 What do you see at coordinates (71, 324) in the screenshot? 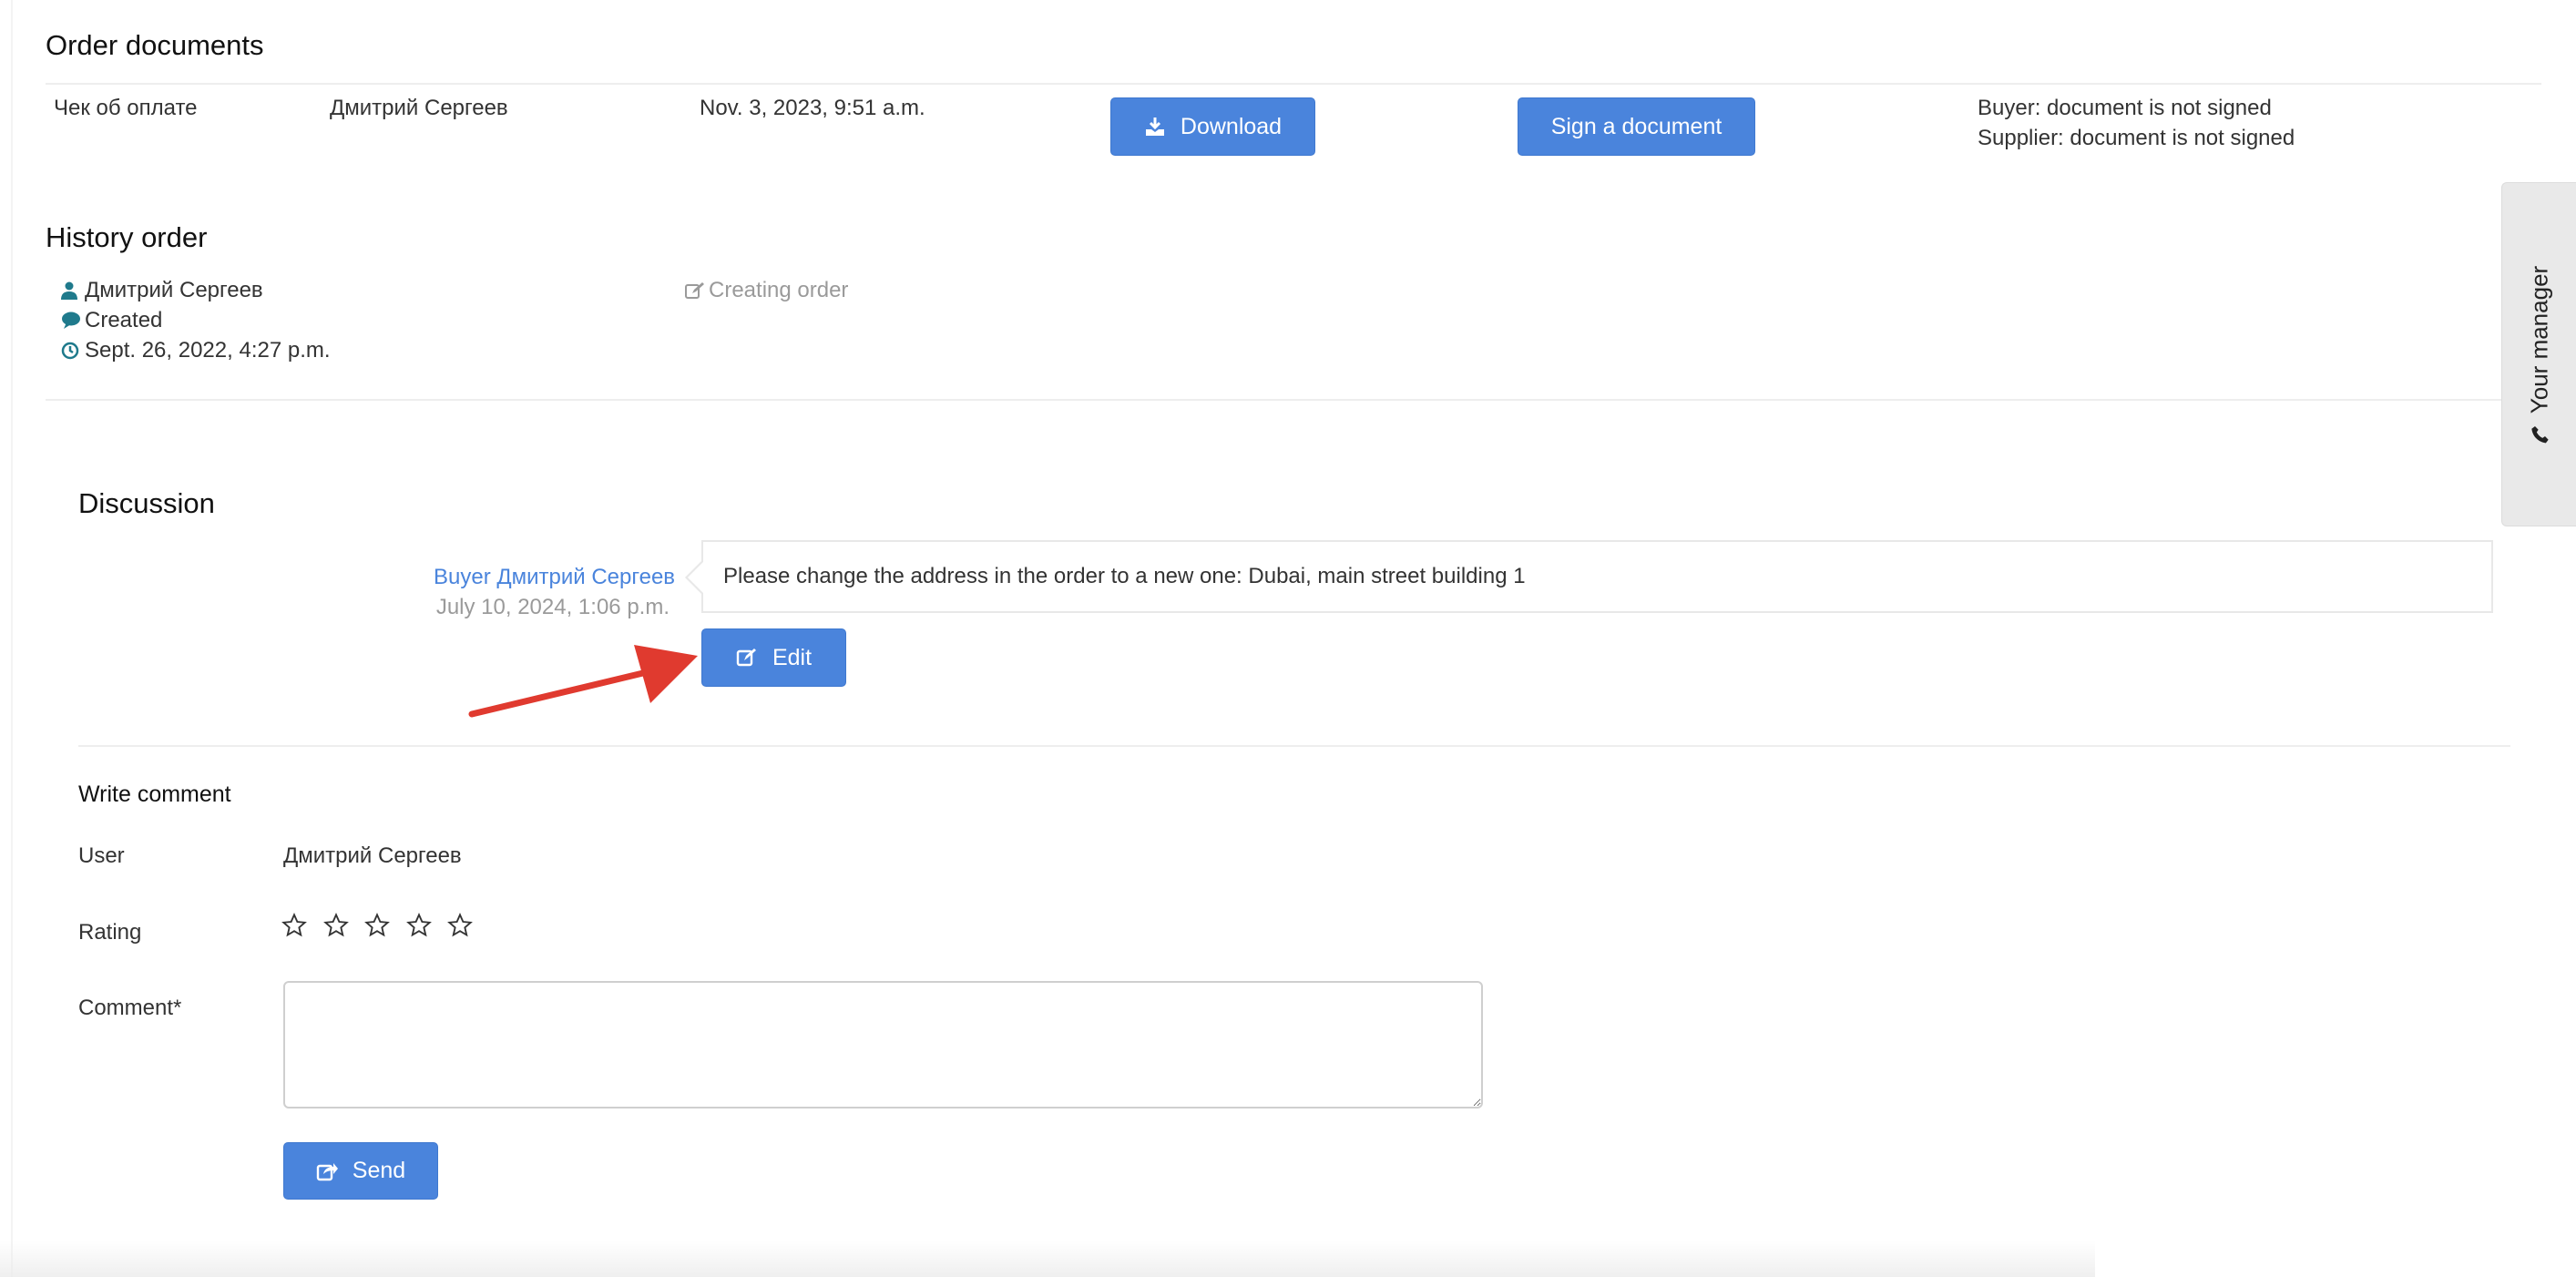
I see `comment-icon` at bounding box center [71, 324].